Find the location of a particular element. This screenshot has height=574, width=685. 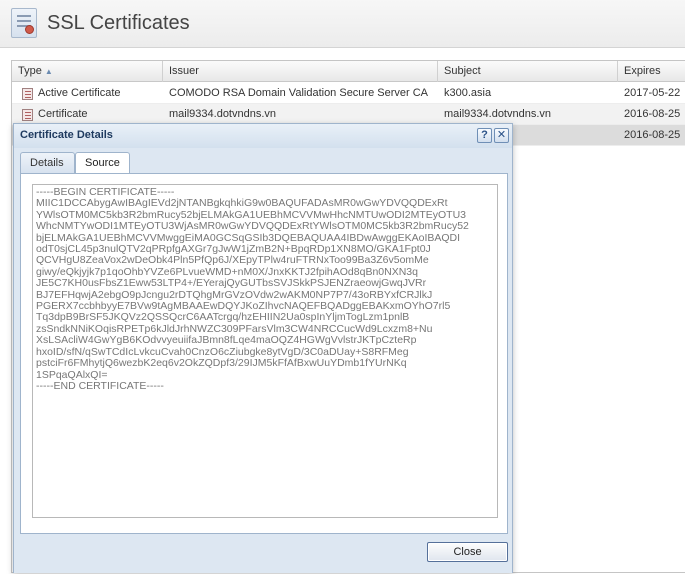

sort-ascending-icon: ▲ is located at coordinates (48, 71).